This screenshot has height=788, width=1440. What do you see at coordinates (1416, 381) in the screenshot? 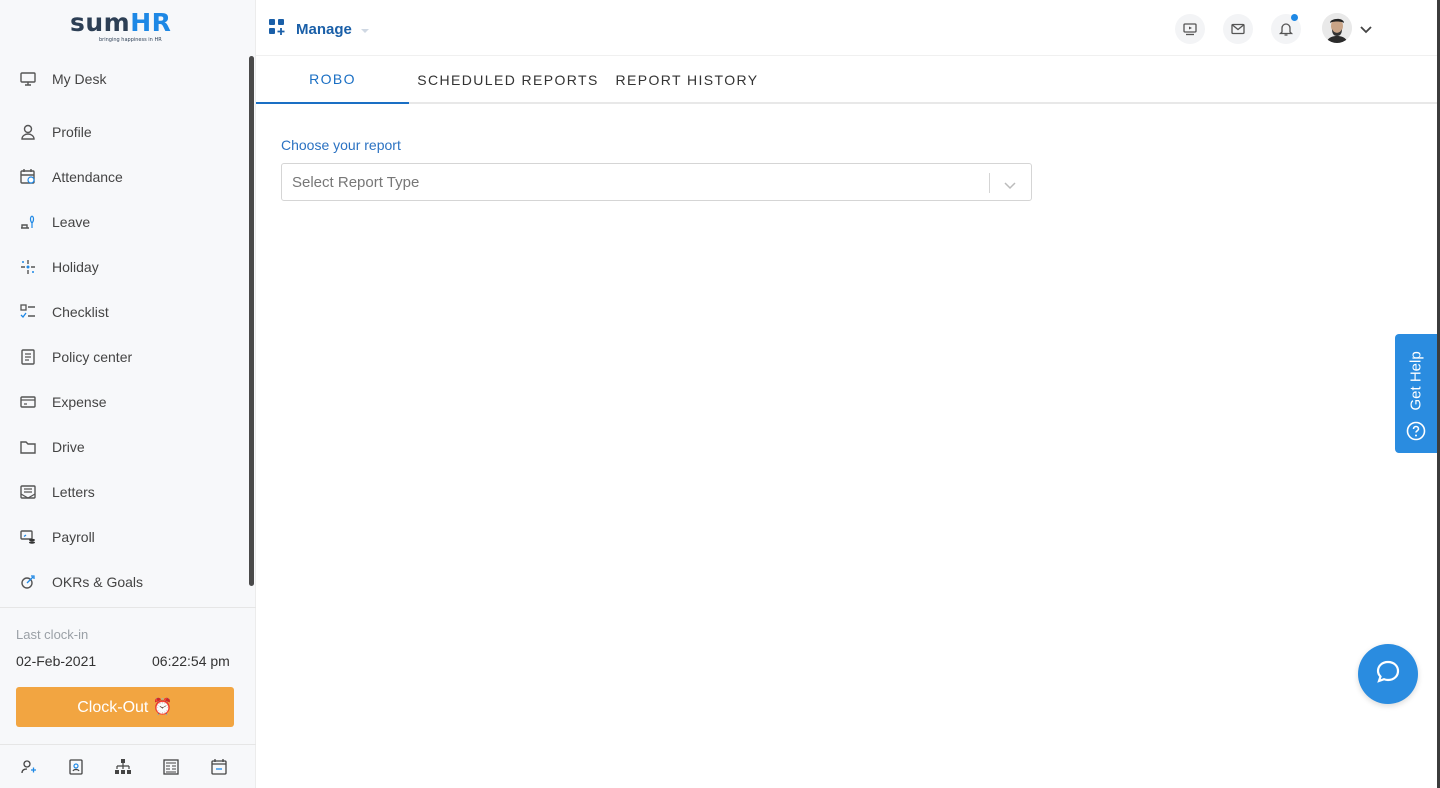
I see `get-help-label: Get Help` at bounding box center [1416, 381].